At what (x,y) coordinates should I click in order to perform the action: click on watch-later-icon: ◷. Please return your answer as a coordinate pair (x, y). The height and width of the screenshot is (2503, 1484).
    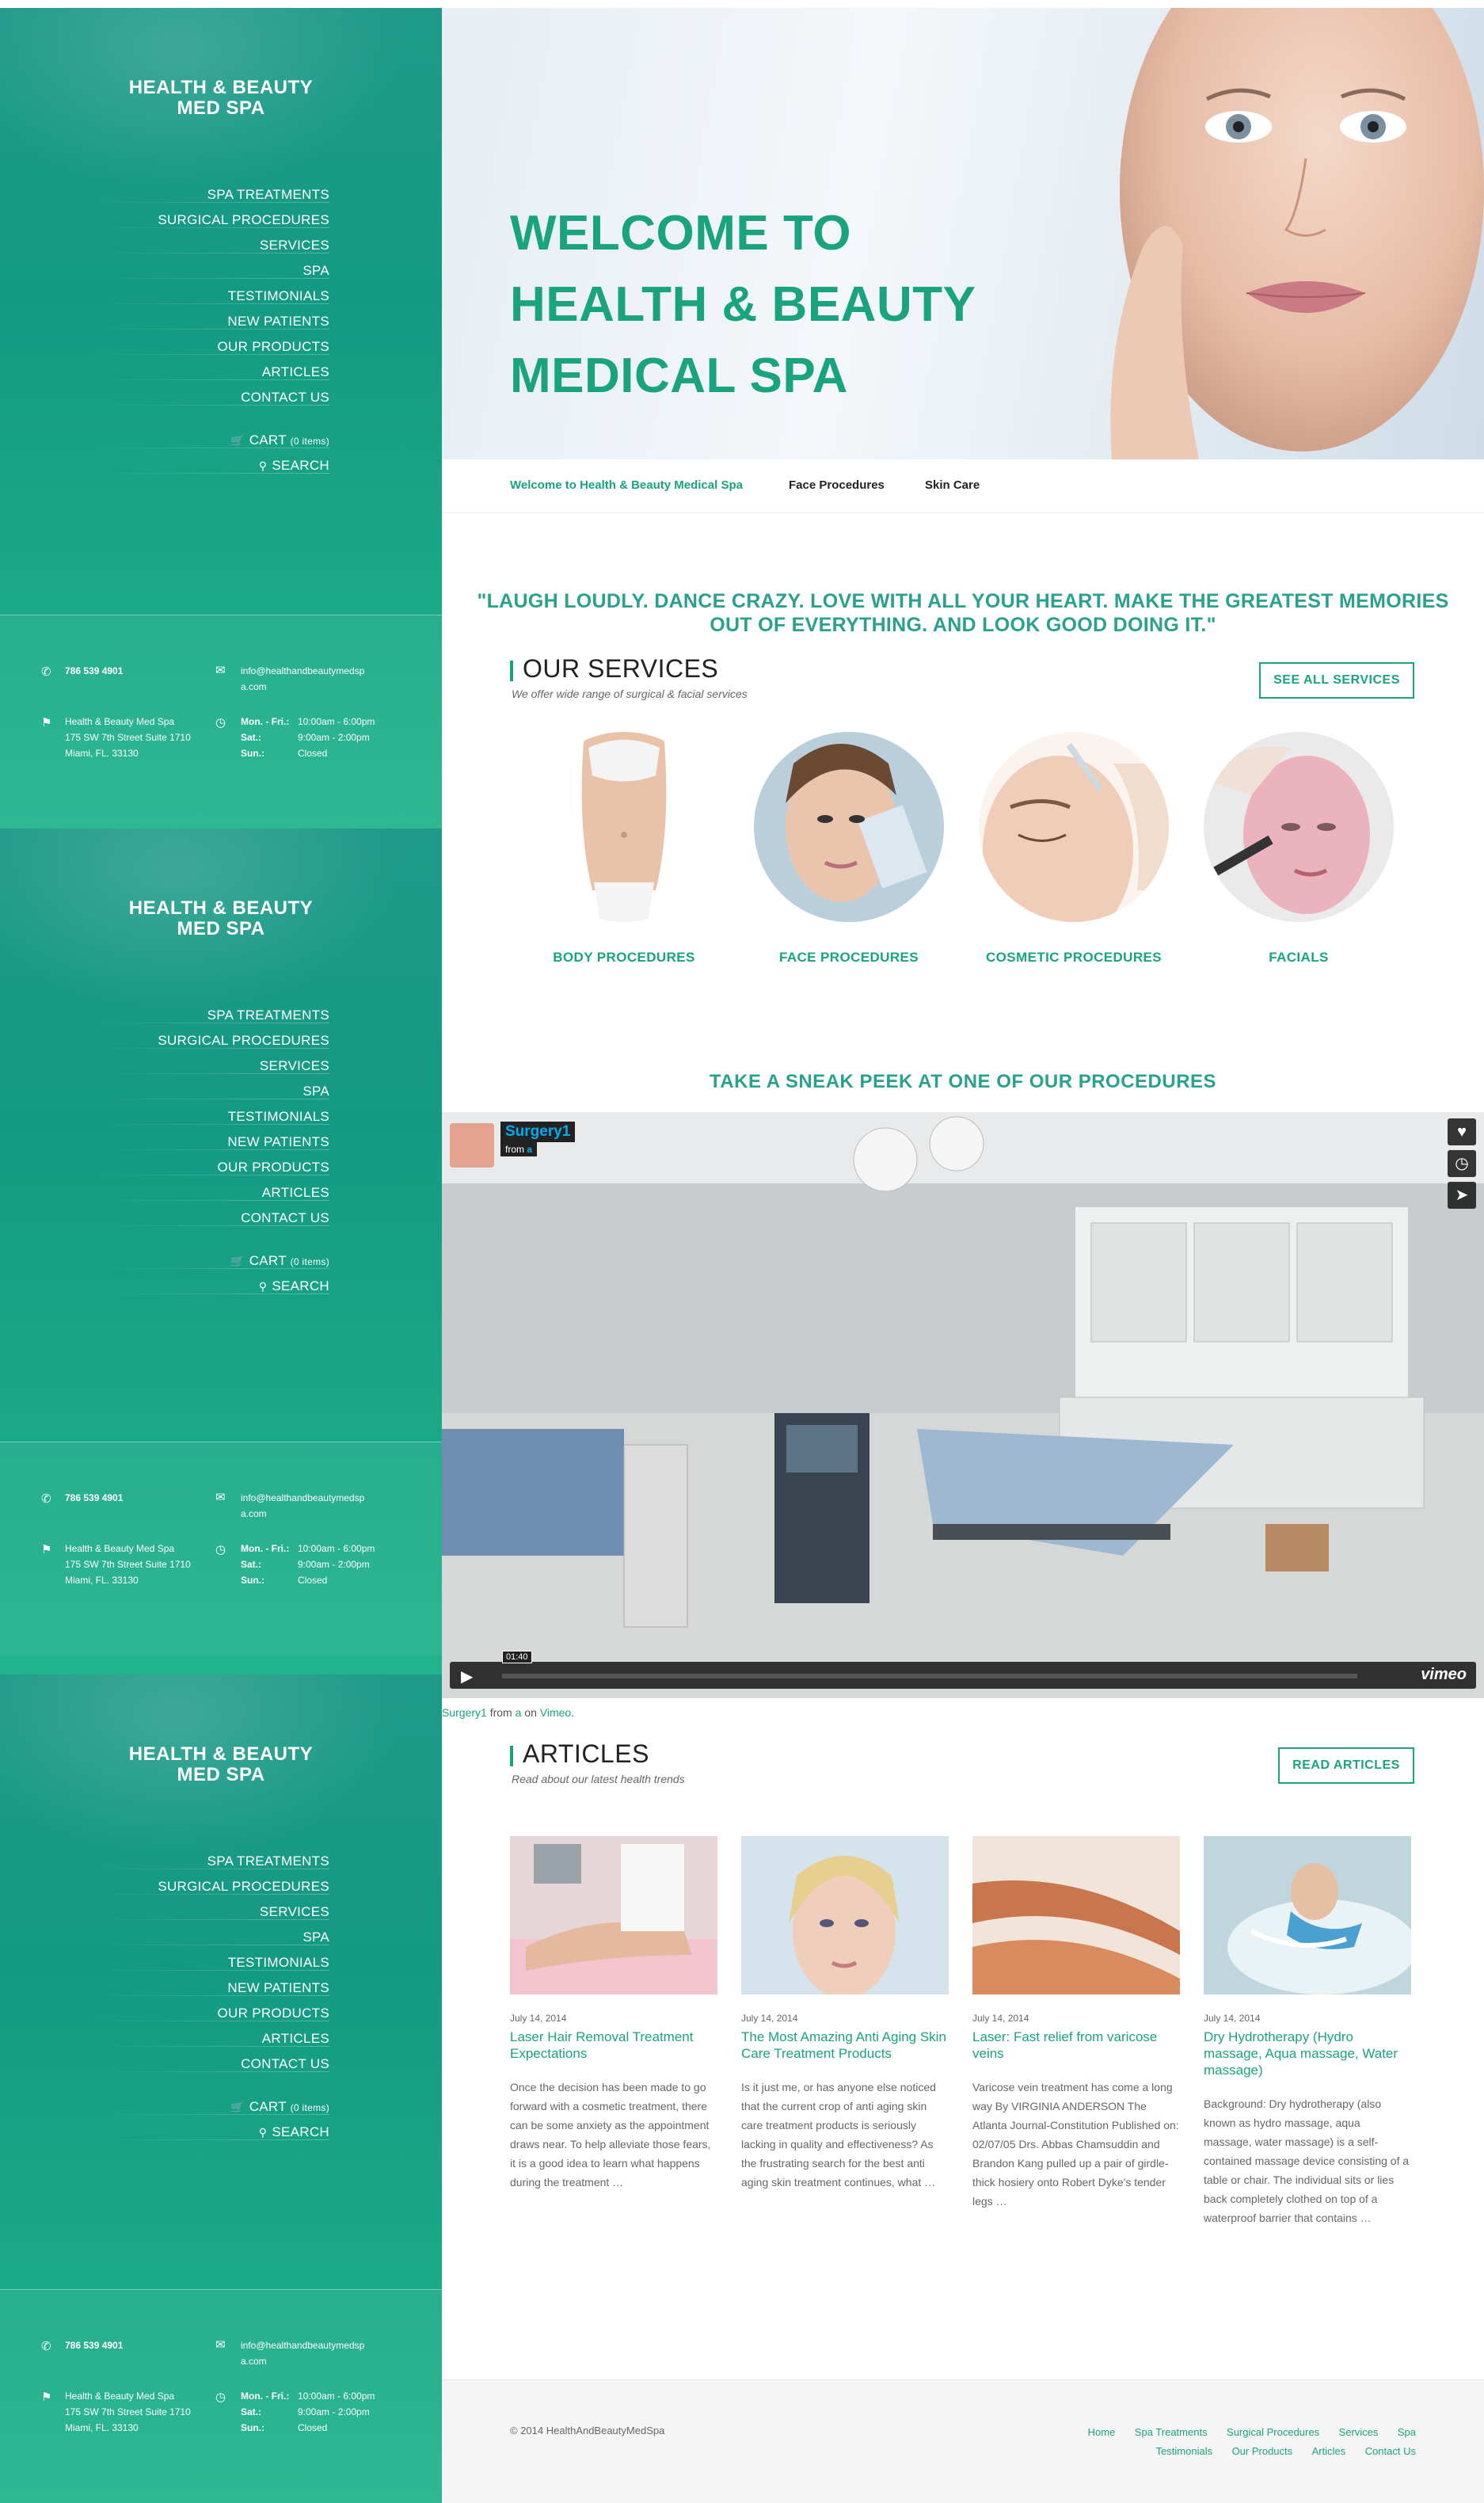
    Looking at the image, I should click on (1462, 1164).